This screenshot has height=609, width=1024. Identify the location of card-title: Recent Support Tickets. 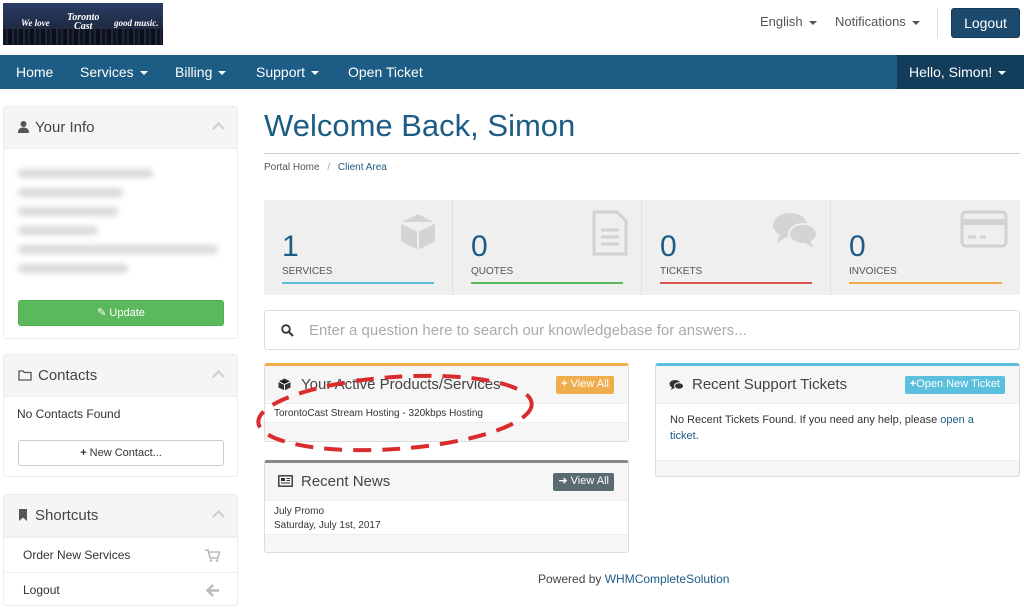
(770, 384).